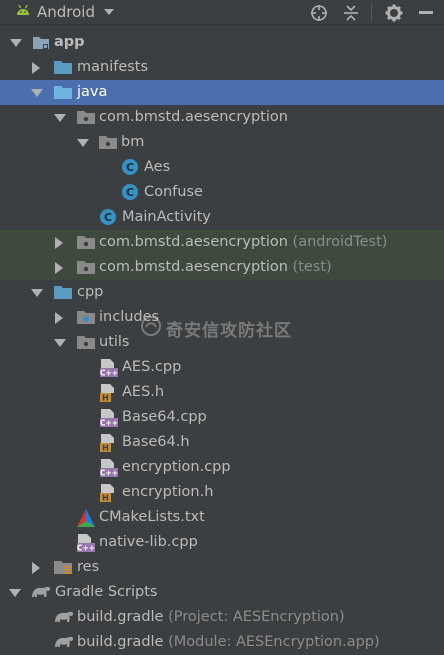  I want to click on crosshair-icon, so click(319, 13).